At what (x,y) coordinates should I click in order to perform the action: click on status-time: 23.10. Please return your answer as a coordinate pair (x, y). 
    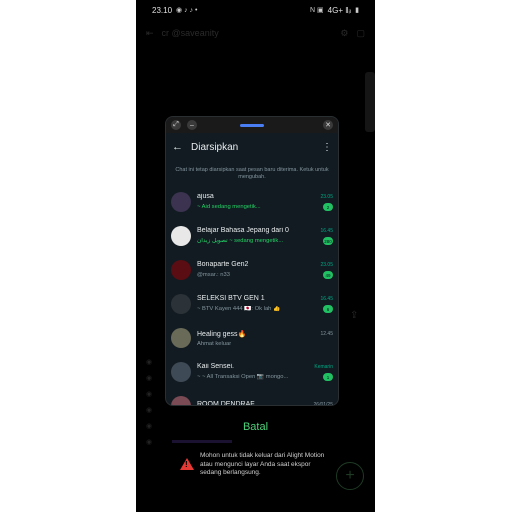
    Looking at the image, I should click on (162, 10).